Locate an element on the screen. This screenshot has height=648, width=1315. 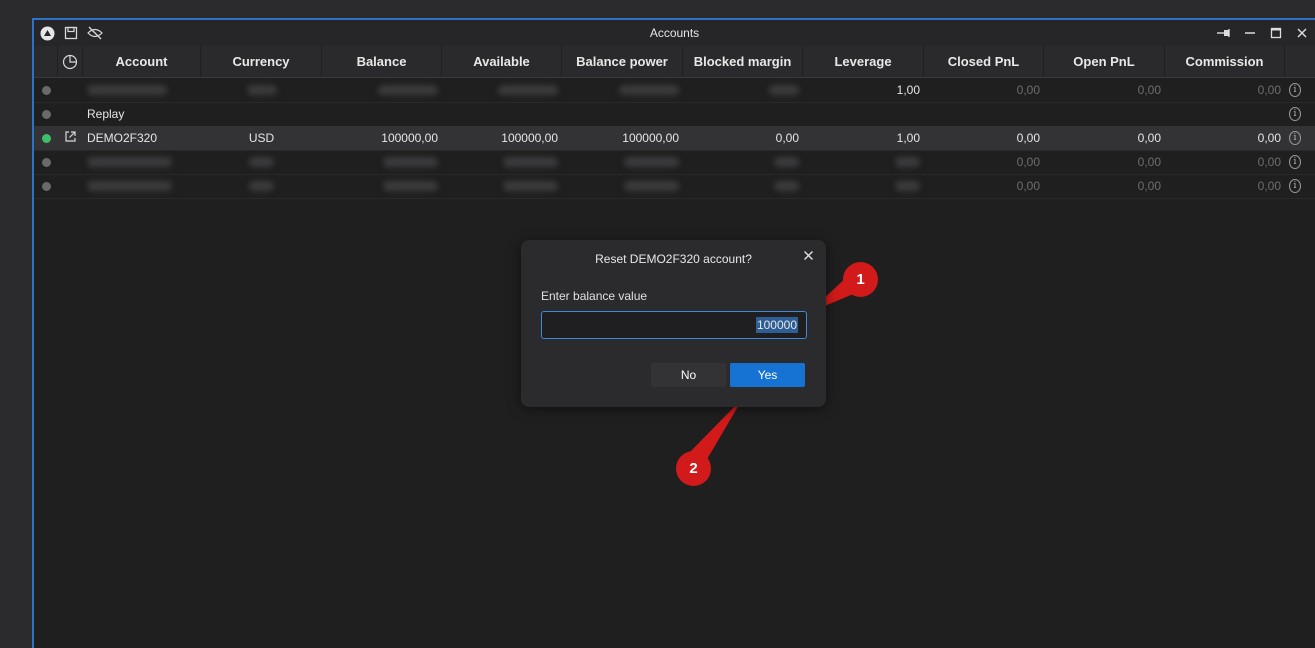
annotation-badge-2: 2 is located at coordinates (693, 468).